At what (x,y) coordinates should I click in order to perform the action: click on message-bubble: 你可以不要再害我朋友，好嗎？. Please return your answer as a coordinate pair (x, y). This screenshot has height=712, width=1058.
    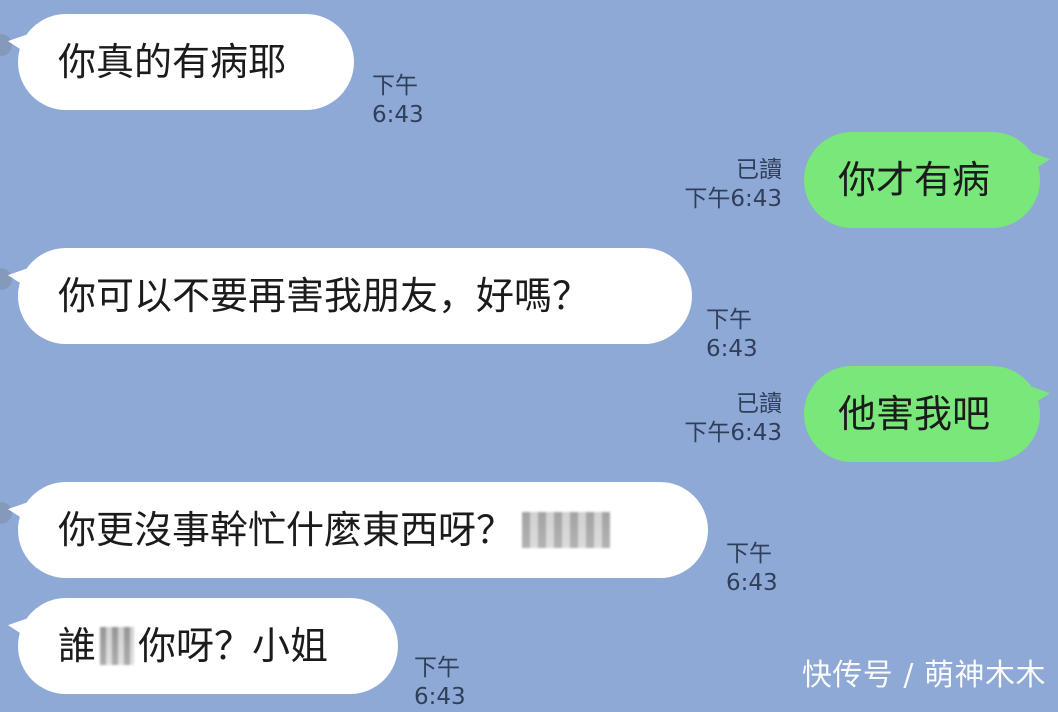
    Looking at the image, I should click on (355, 296).